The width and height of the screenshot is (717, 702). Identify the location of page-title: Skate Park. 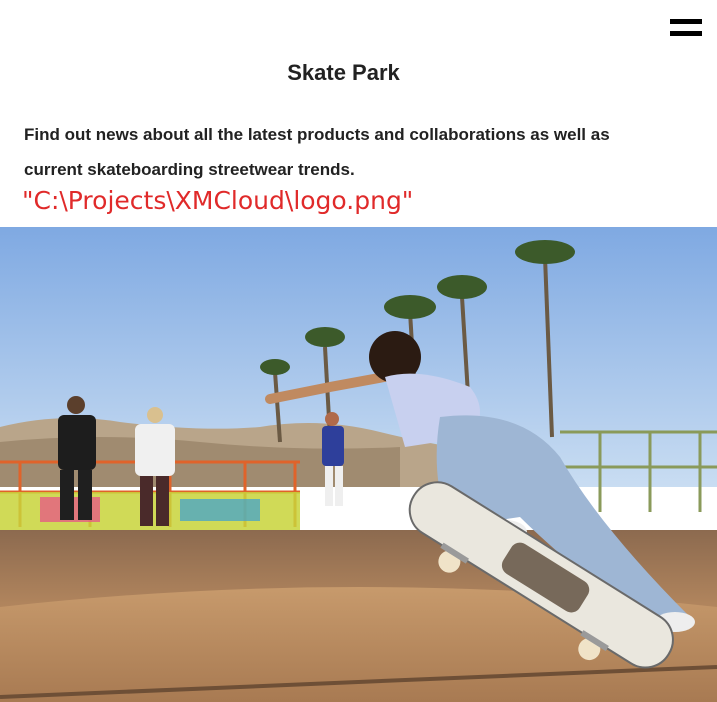
(343, 72).